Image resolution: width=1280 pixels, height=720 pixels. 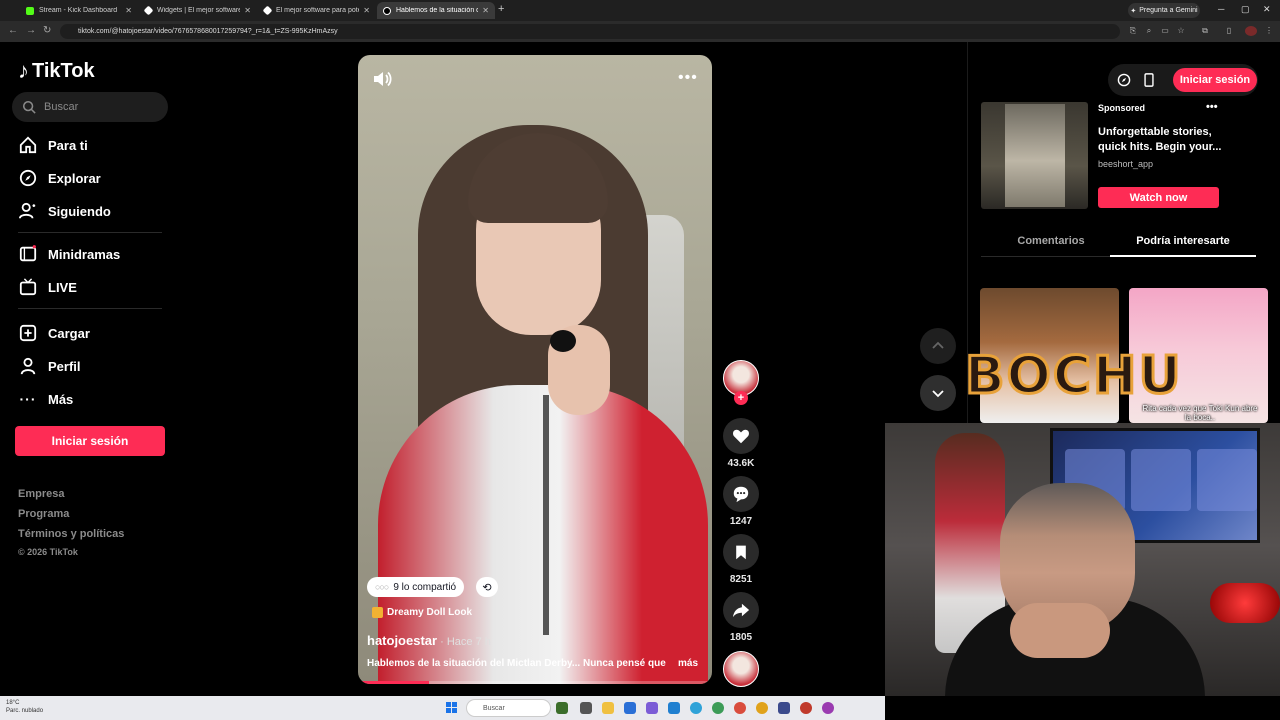 What do you see at coordinates (49, 366) in the screenshot?
I see `sidebar-item-perfil: Perfil` at bounding box center [49, 366].